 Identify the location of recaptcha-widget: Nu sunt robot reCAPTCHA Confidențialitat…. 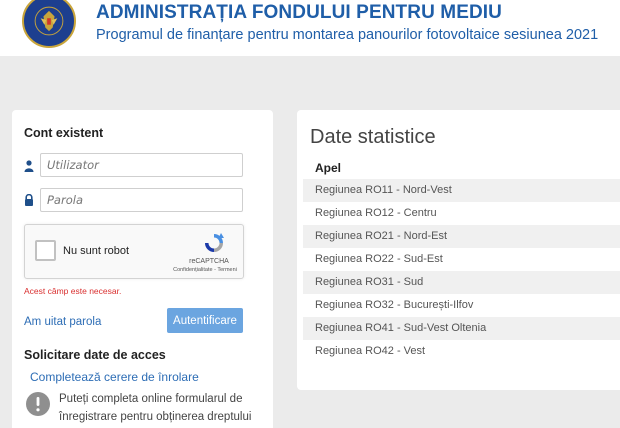
(134, 251).